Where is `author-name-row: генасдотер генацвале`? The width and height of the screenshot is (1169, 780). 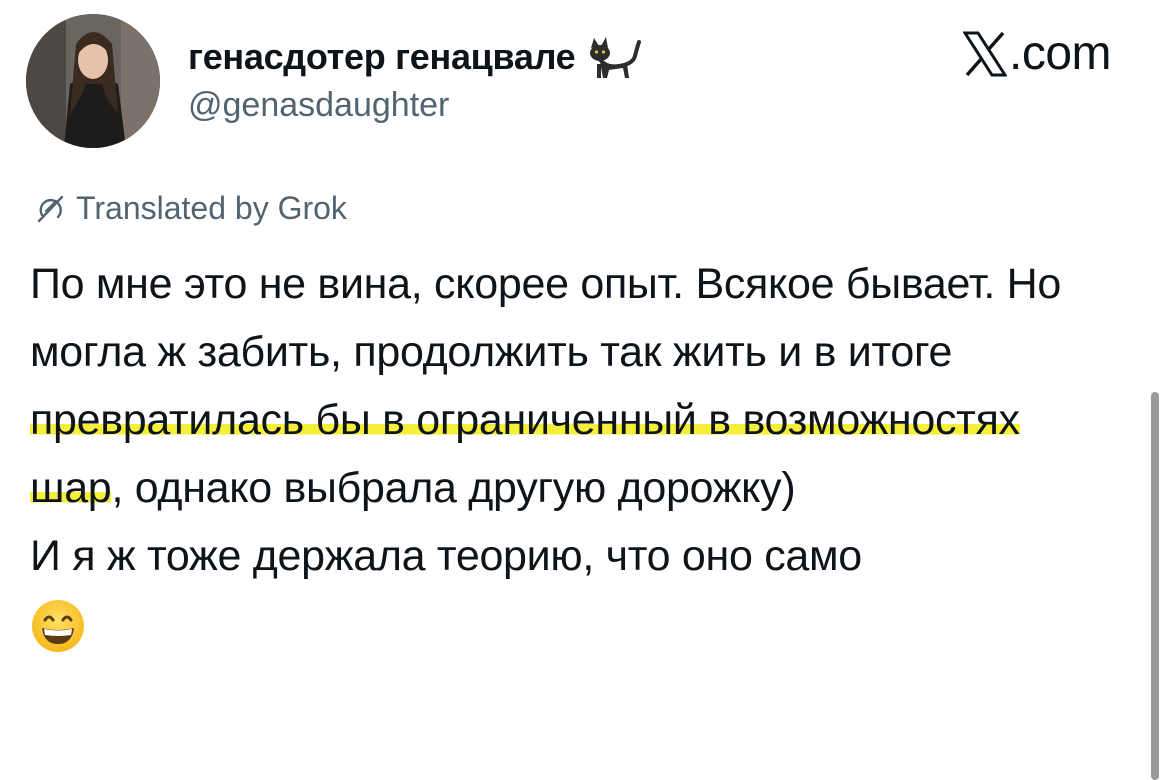
author-name-row: генасдотер генацвале is located at coordinates (415, 57).